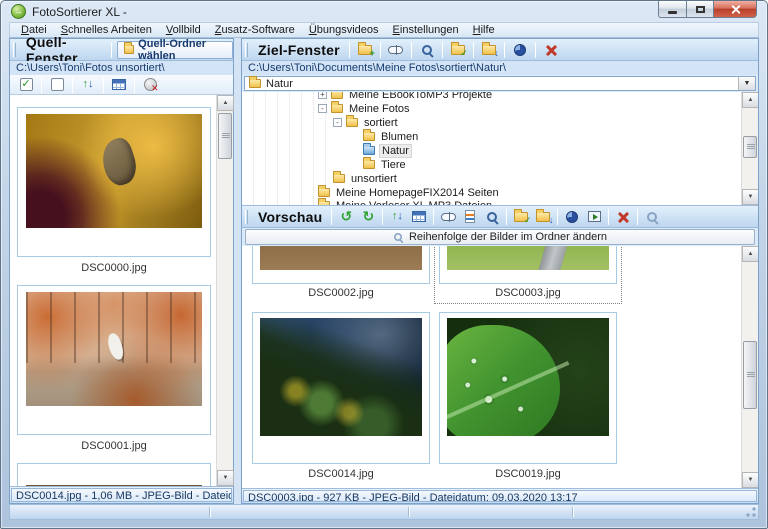 The height and width of the screenshot is (529, 768). What do you see at coordinates (368, 217) in the screenshot?
I see `rotate-right-button: ↻` at bounding box center [368, 217].